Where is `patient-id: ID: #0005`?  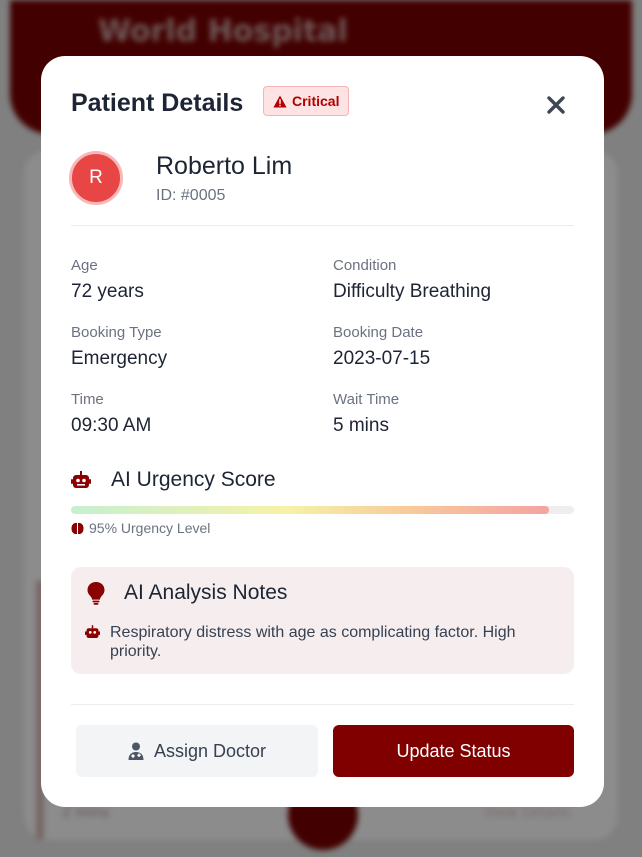 patient-id: ID: #0005 is located at coordinates (191, 195).